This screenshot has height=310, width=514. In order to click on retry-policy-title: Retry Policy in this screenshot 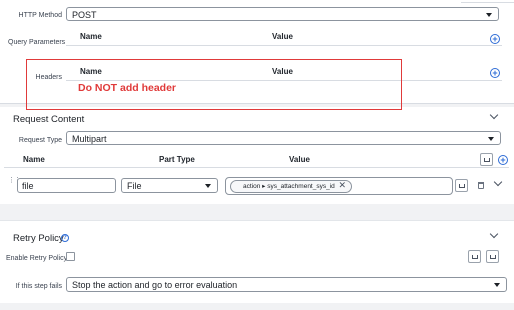, I will do `click(38, 238)`.